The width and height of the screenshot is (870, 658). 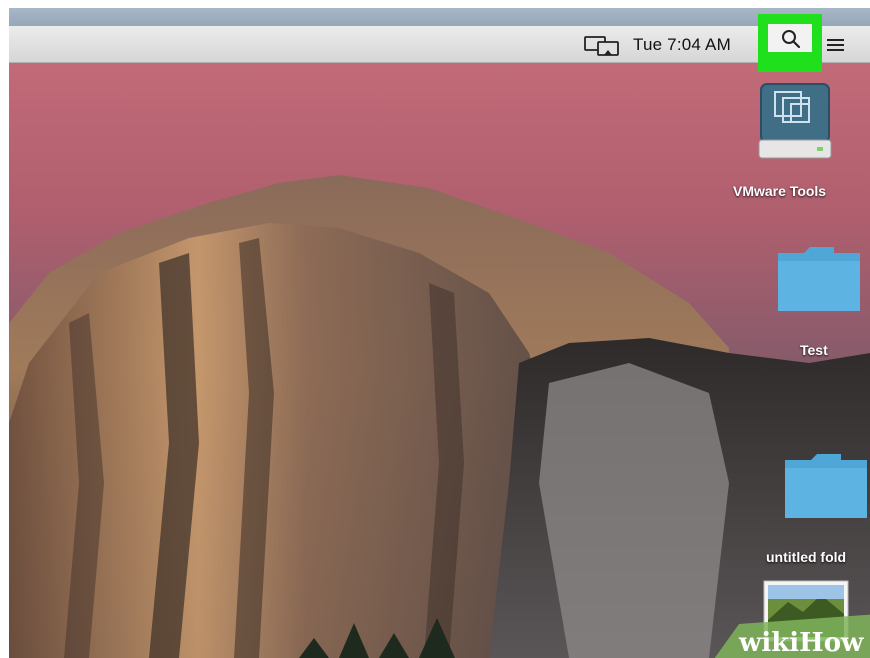 I want to click on desktop-item-label: Test, so click(x=814, y=350).